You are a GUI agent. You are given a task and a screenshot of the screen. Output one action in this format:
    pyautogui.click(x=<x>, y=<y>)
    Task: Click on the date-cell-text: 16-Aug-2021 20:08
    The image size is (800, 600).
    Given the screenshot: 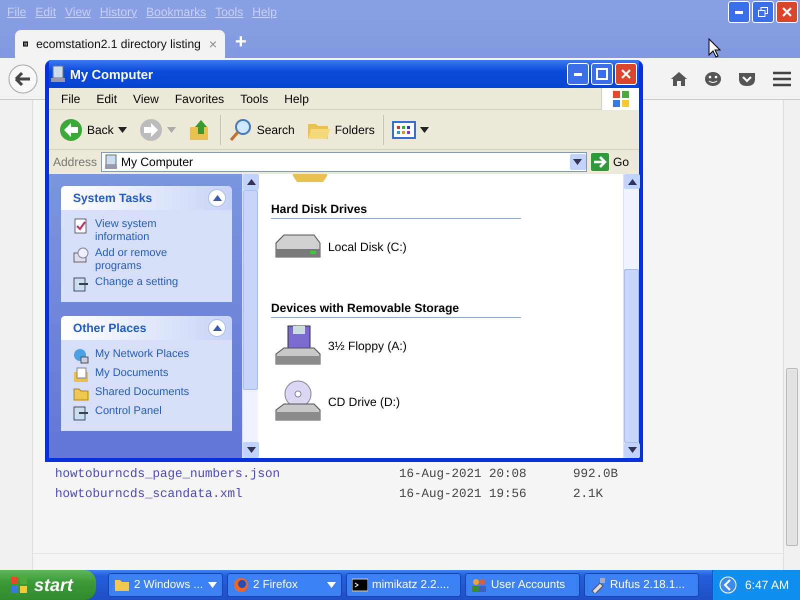 What is the action you would take?
    pyautogui.click(x=463, y=474)
    